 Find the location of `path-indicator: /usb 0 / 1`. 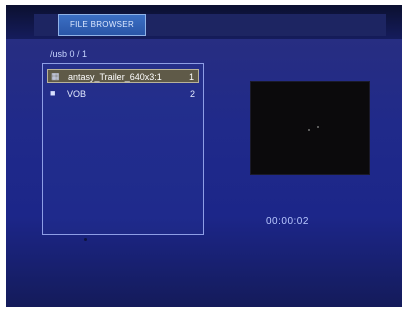

path-indicator: /usb 0 / 1 is located at coordinates (68, 54).